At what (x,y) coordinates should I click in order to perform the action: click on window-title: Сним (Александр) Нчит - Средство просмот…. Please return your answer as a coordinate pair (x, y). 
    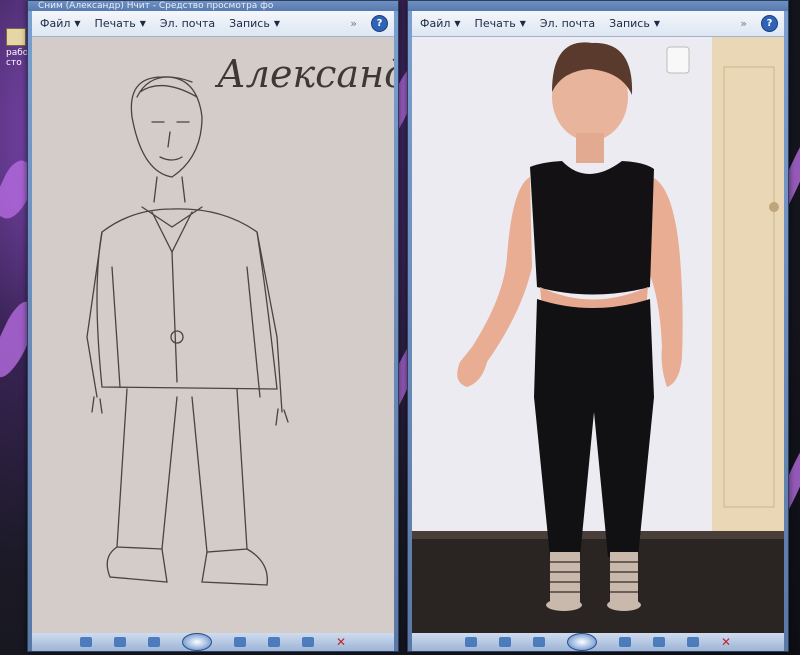
    Looking at the image, I should click on (213, 6).